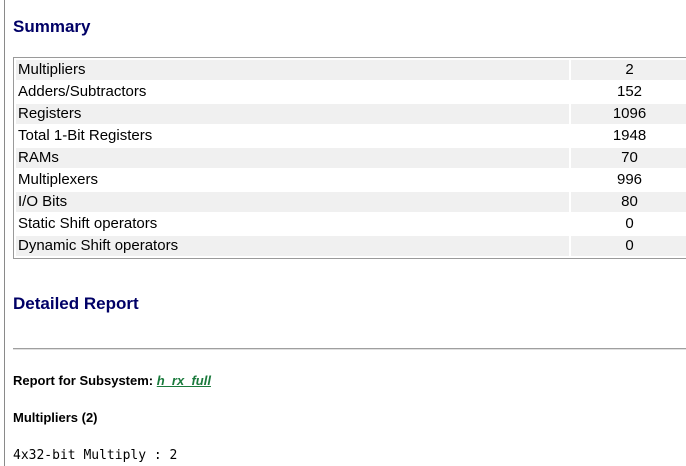 The image size is (686, 466). I want to click on summary-row: Dynamic Shift operators 0, so click(351, 246).